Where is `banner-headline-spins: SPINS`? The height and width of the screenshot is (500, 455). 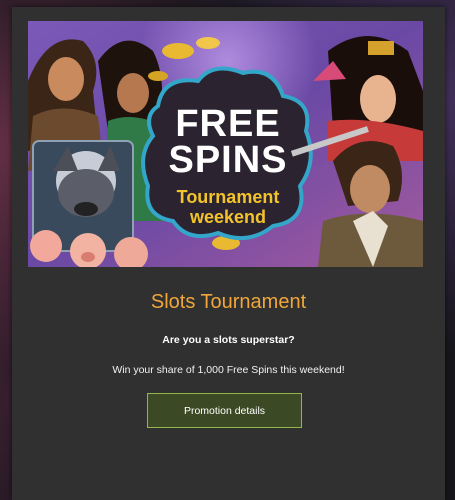
banner-headline-spins: SPINS is located at coordinates (228, 160).